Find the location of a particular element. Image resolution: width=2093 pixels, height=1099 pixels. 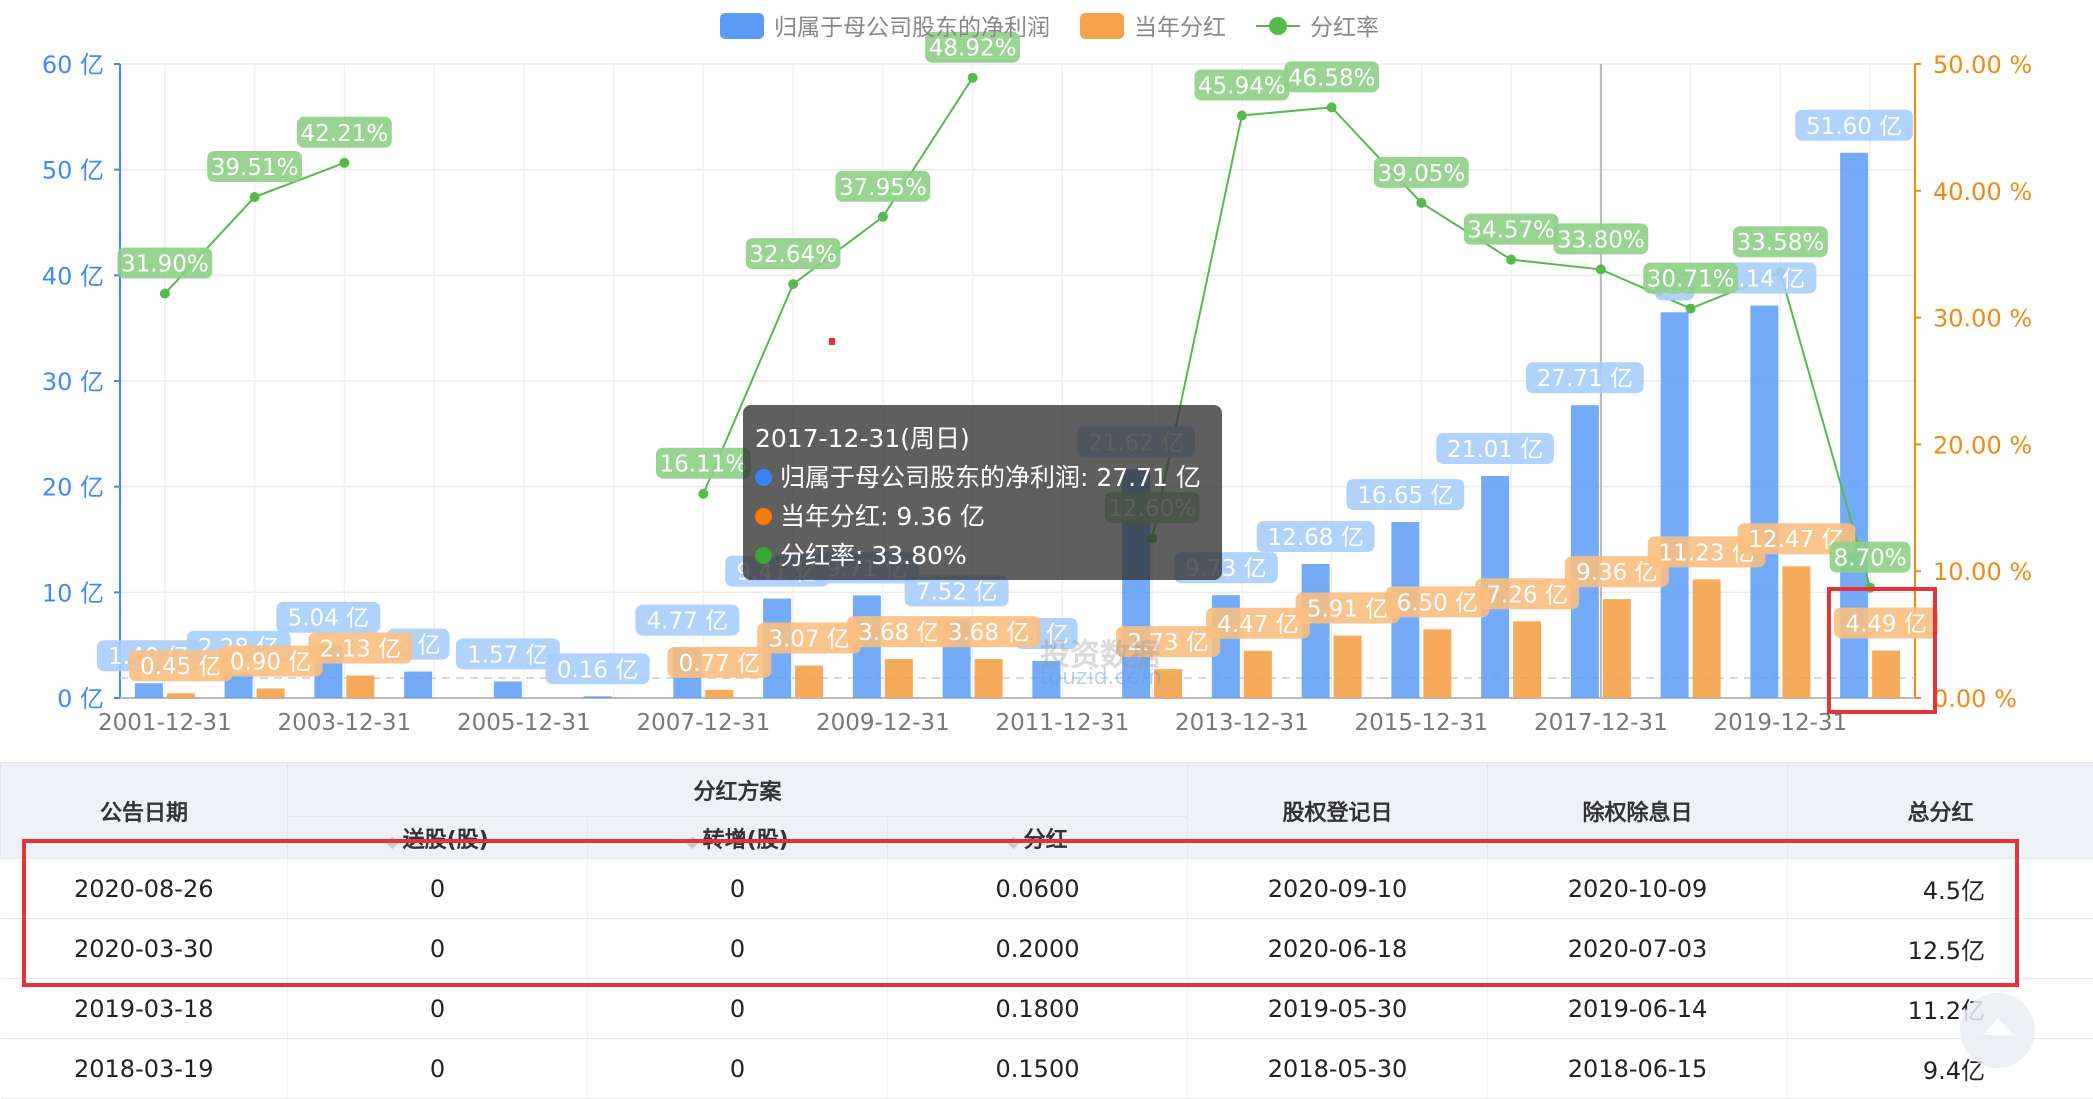

table-cell: 2019-05-30 is located at coordinates (1338, 1009).